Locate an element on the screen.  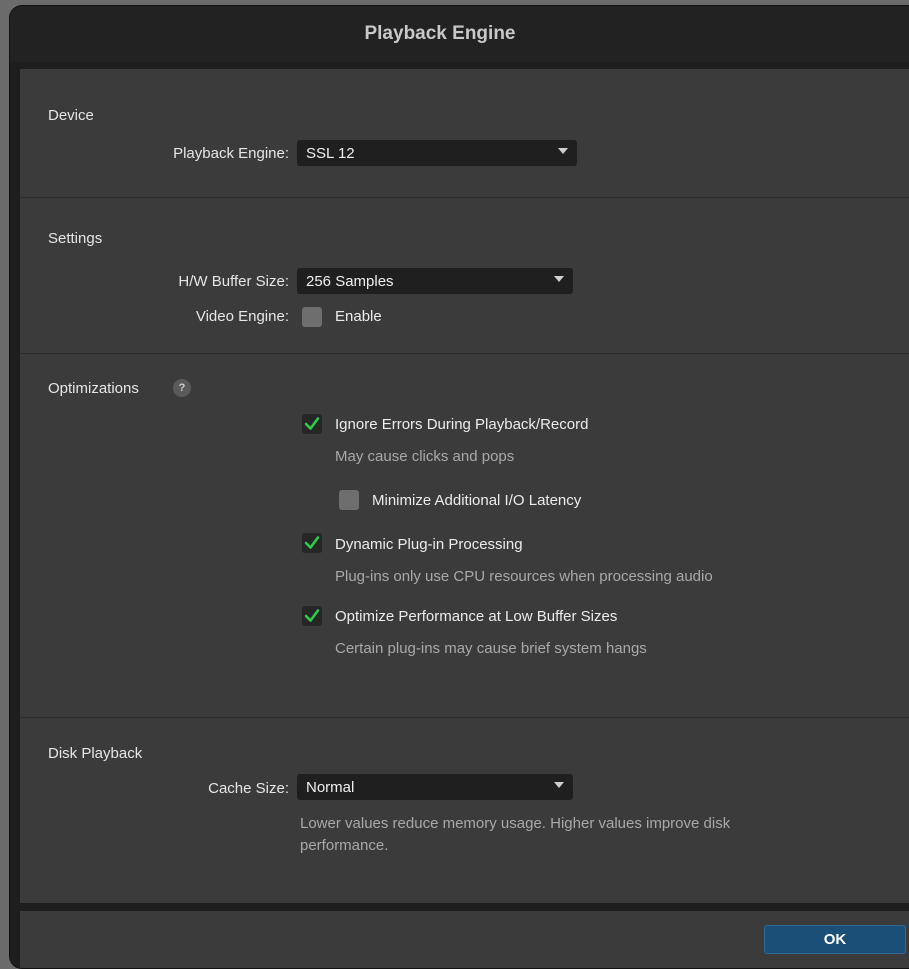
video-engine-option-label: Enable is located at coordinates (358, 316).